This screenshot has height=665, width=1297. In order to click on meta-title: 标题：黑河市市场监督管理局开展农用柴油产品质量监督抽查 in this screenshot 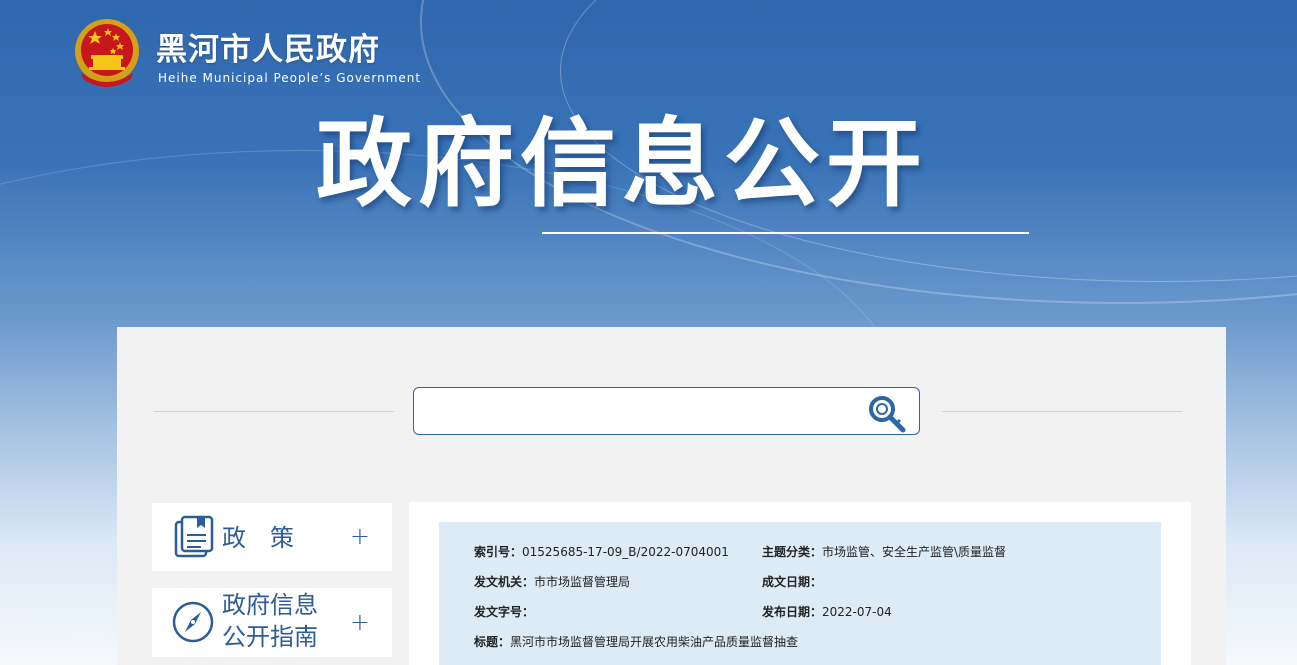, I will do `click(636, 641)`.